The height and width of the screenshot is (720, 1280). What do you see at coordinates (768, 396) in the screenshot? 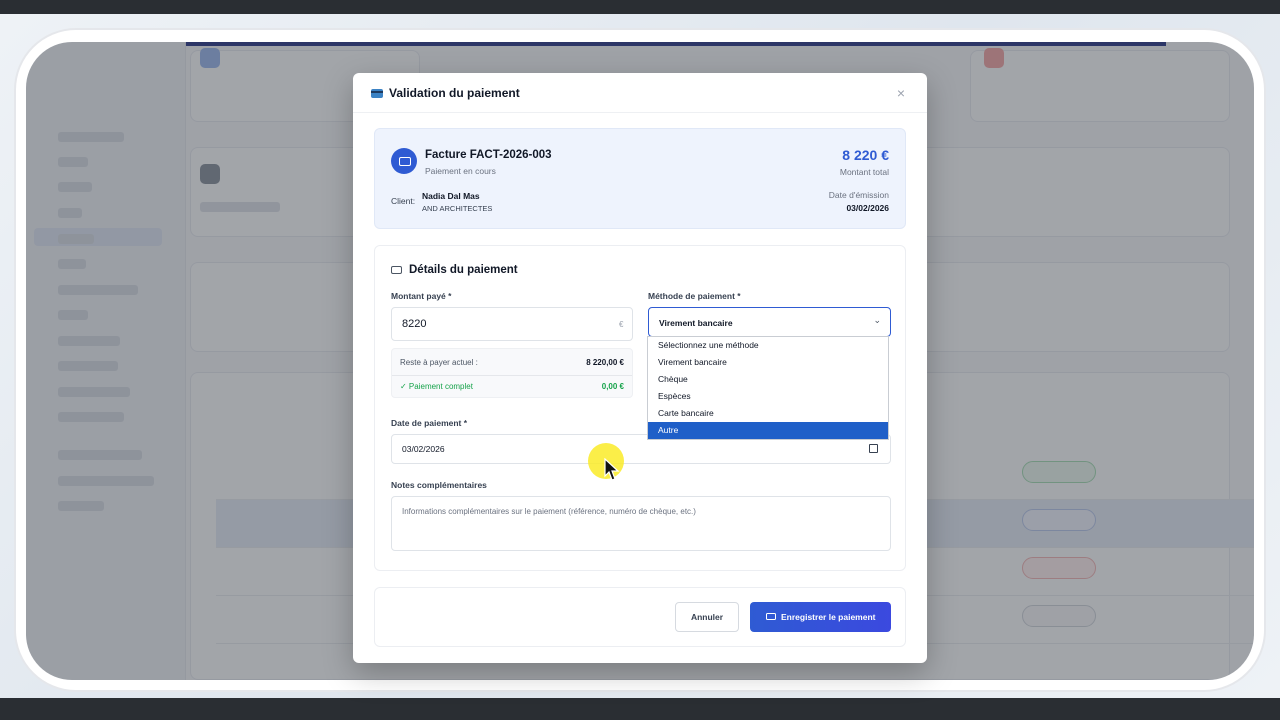
I see `dropdown-option: Espèces` at bounding box center [768, 396].